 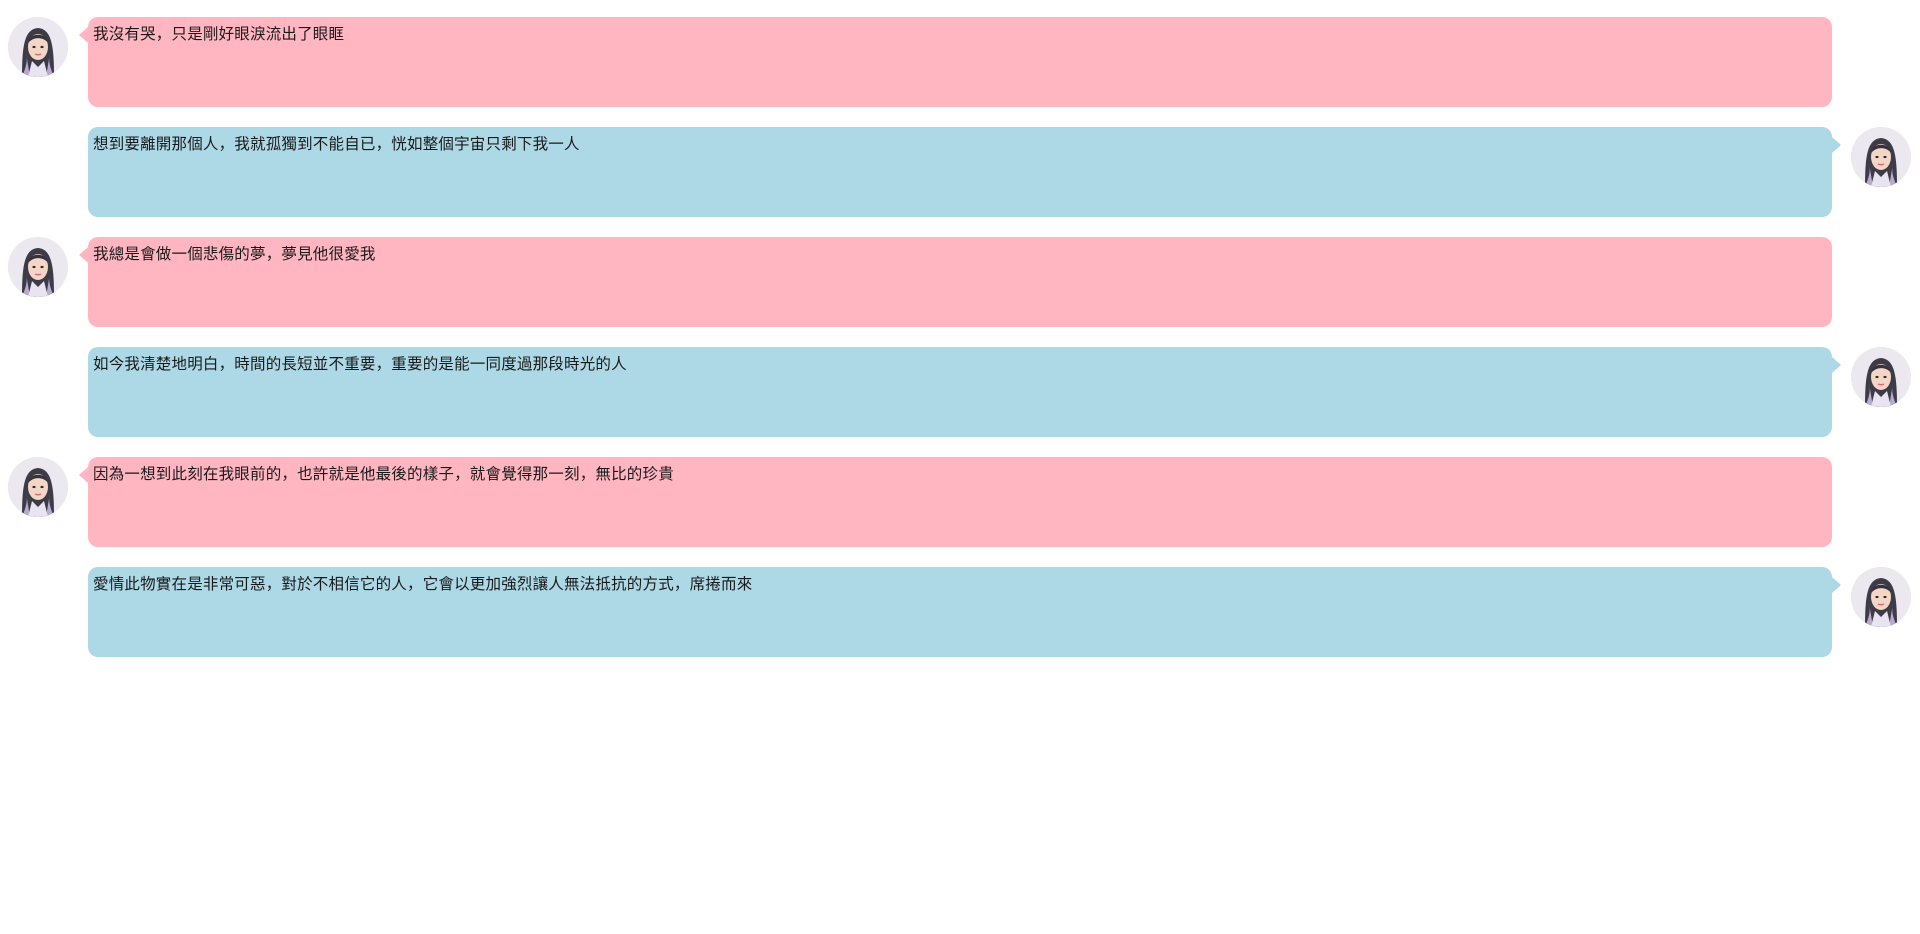 I want to click on message-bubble: 因為一想到此刻在我眼前的，也許就是他最後的樣子，就會覺得那一刻，無比的珍貴, so click(x=955, y=502).